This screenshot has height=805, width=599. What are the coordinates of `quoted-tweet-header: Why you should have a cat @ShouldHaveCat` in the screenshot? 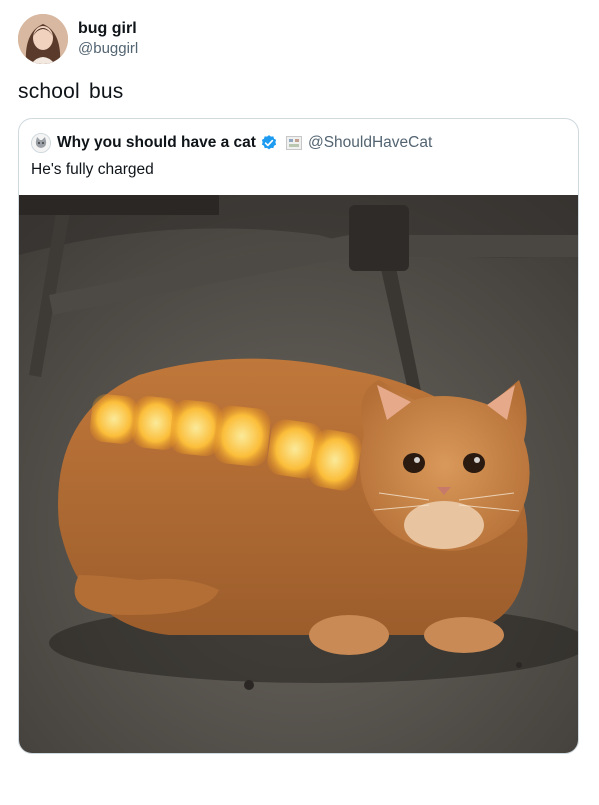 It's located at (231, 143).